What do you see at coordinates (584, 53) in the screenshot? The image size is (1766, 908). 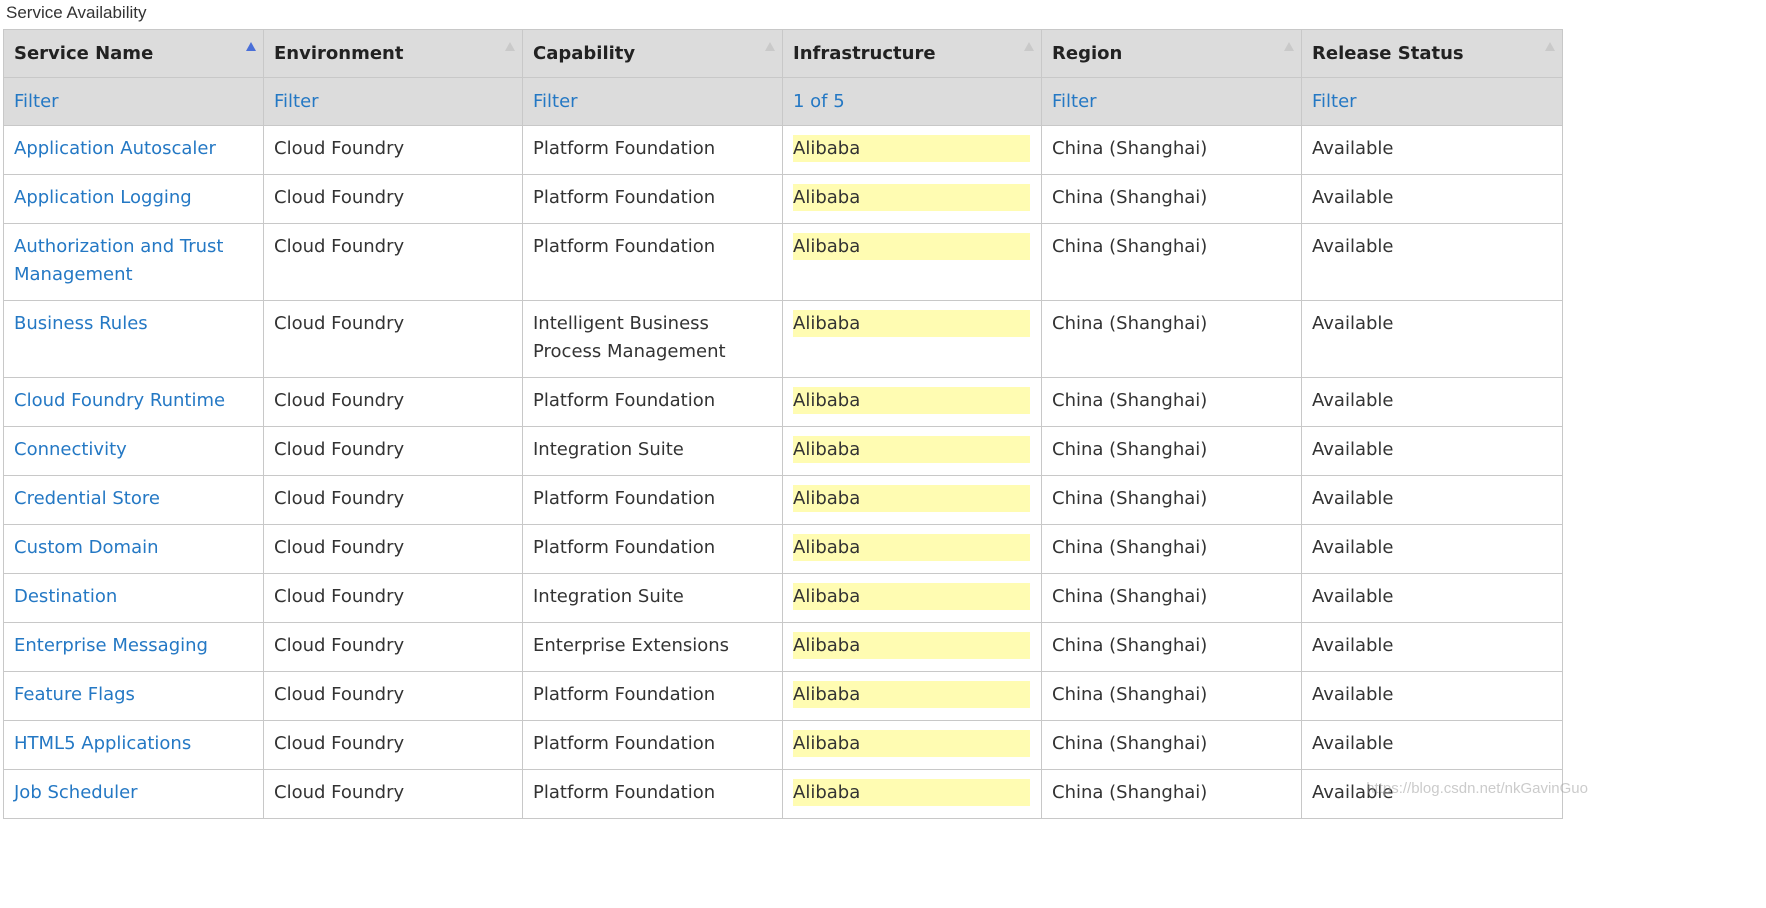 I see `column-header-label: Capability` at bounding box center [584, 53].